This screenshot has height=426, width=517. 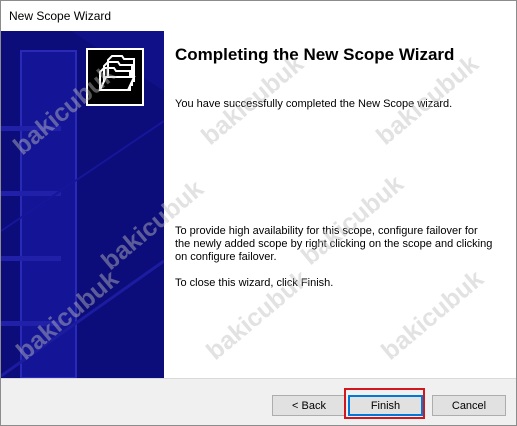 I want to click on cancel-button: Cancel, so click(x=469, y=405).